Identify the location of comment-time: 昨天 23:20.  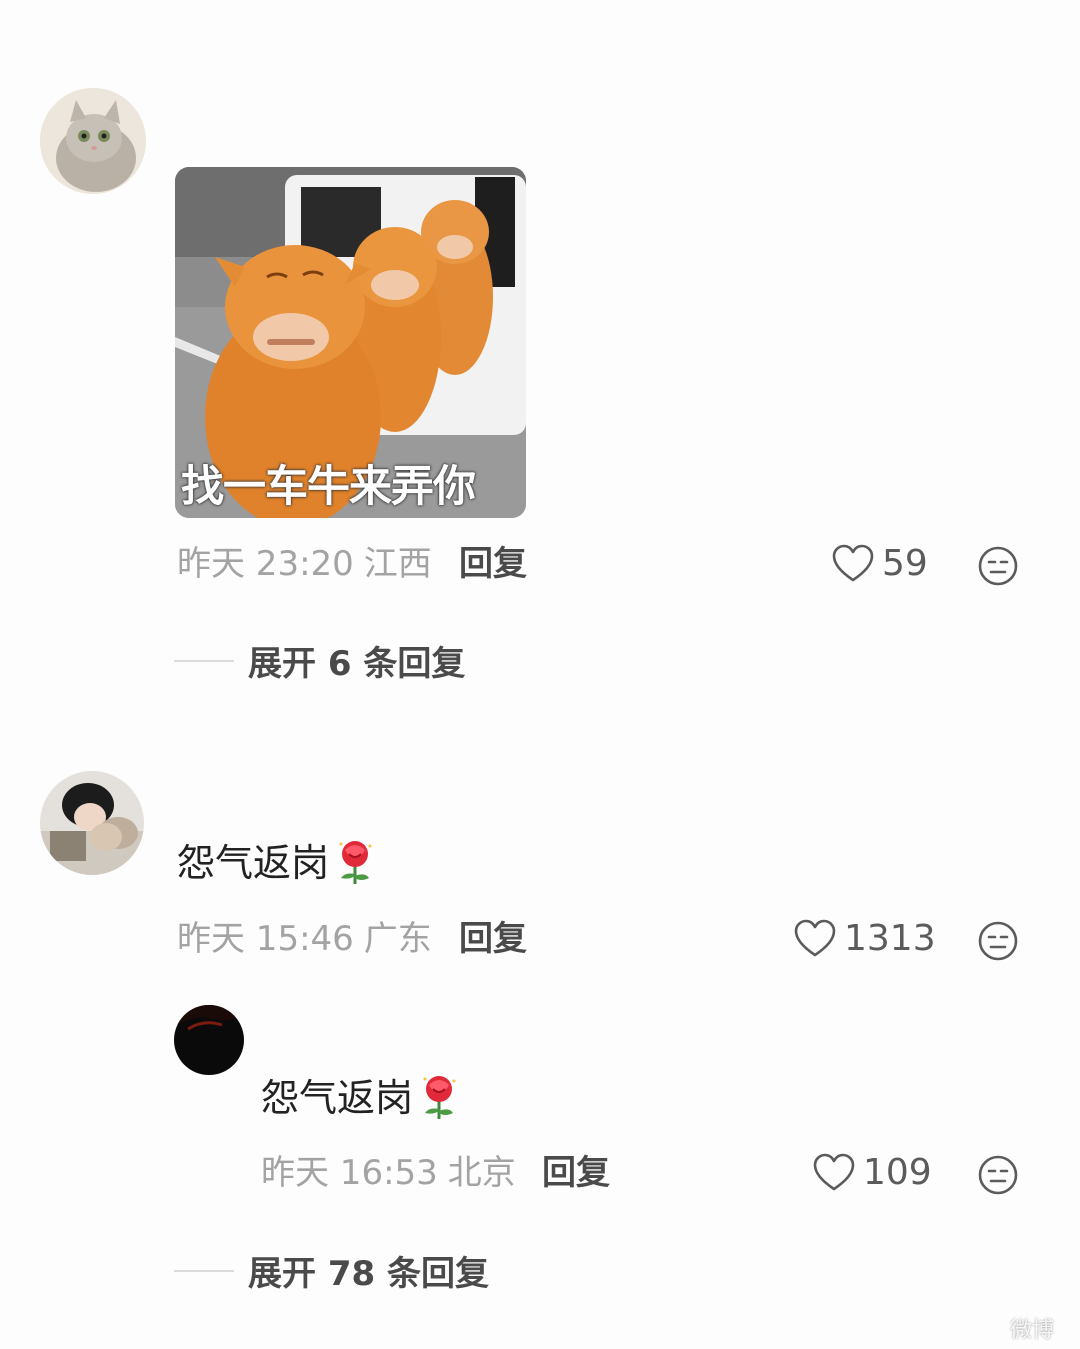
(265, 564).